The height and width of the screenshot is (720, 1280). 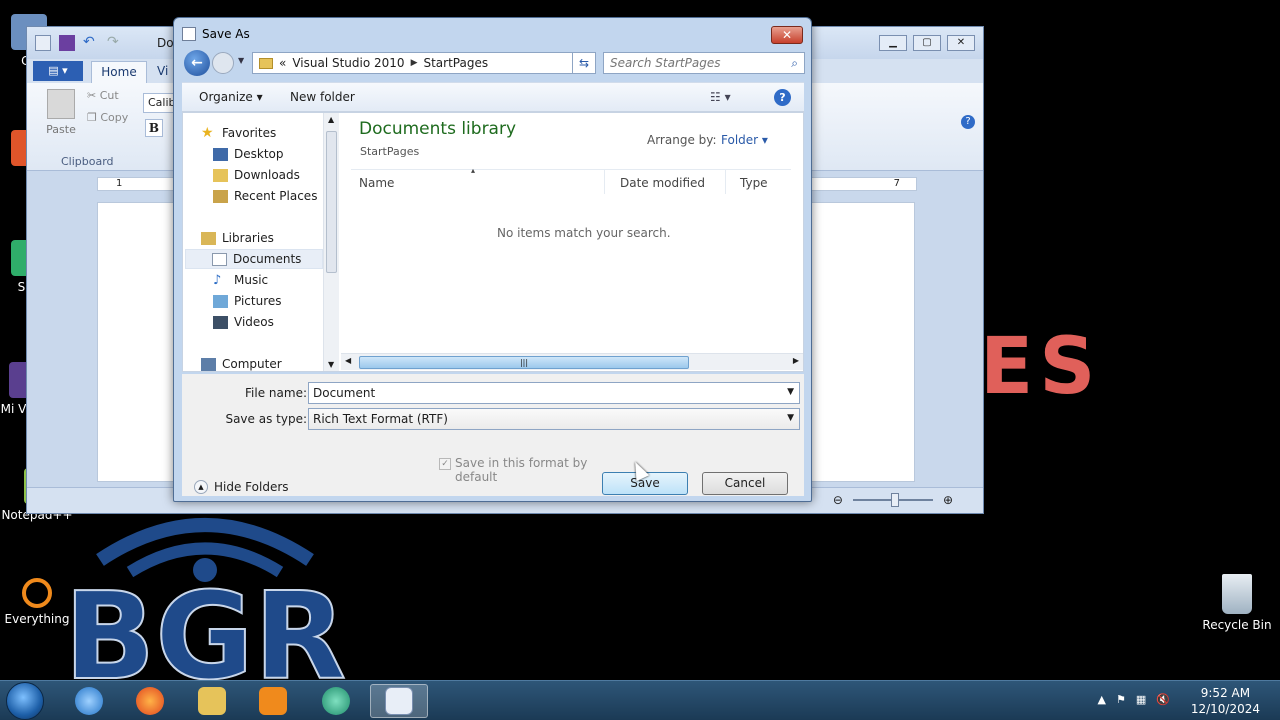 I want to click on empty-message: No items match your search., so click(x=584, y=233).